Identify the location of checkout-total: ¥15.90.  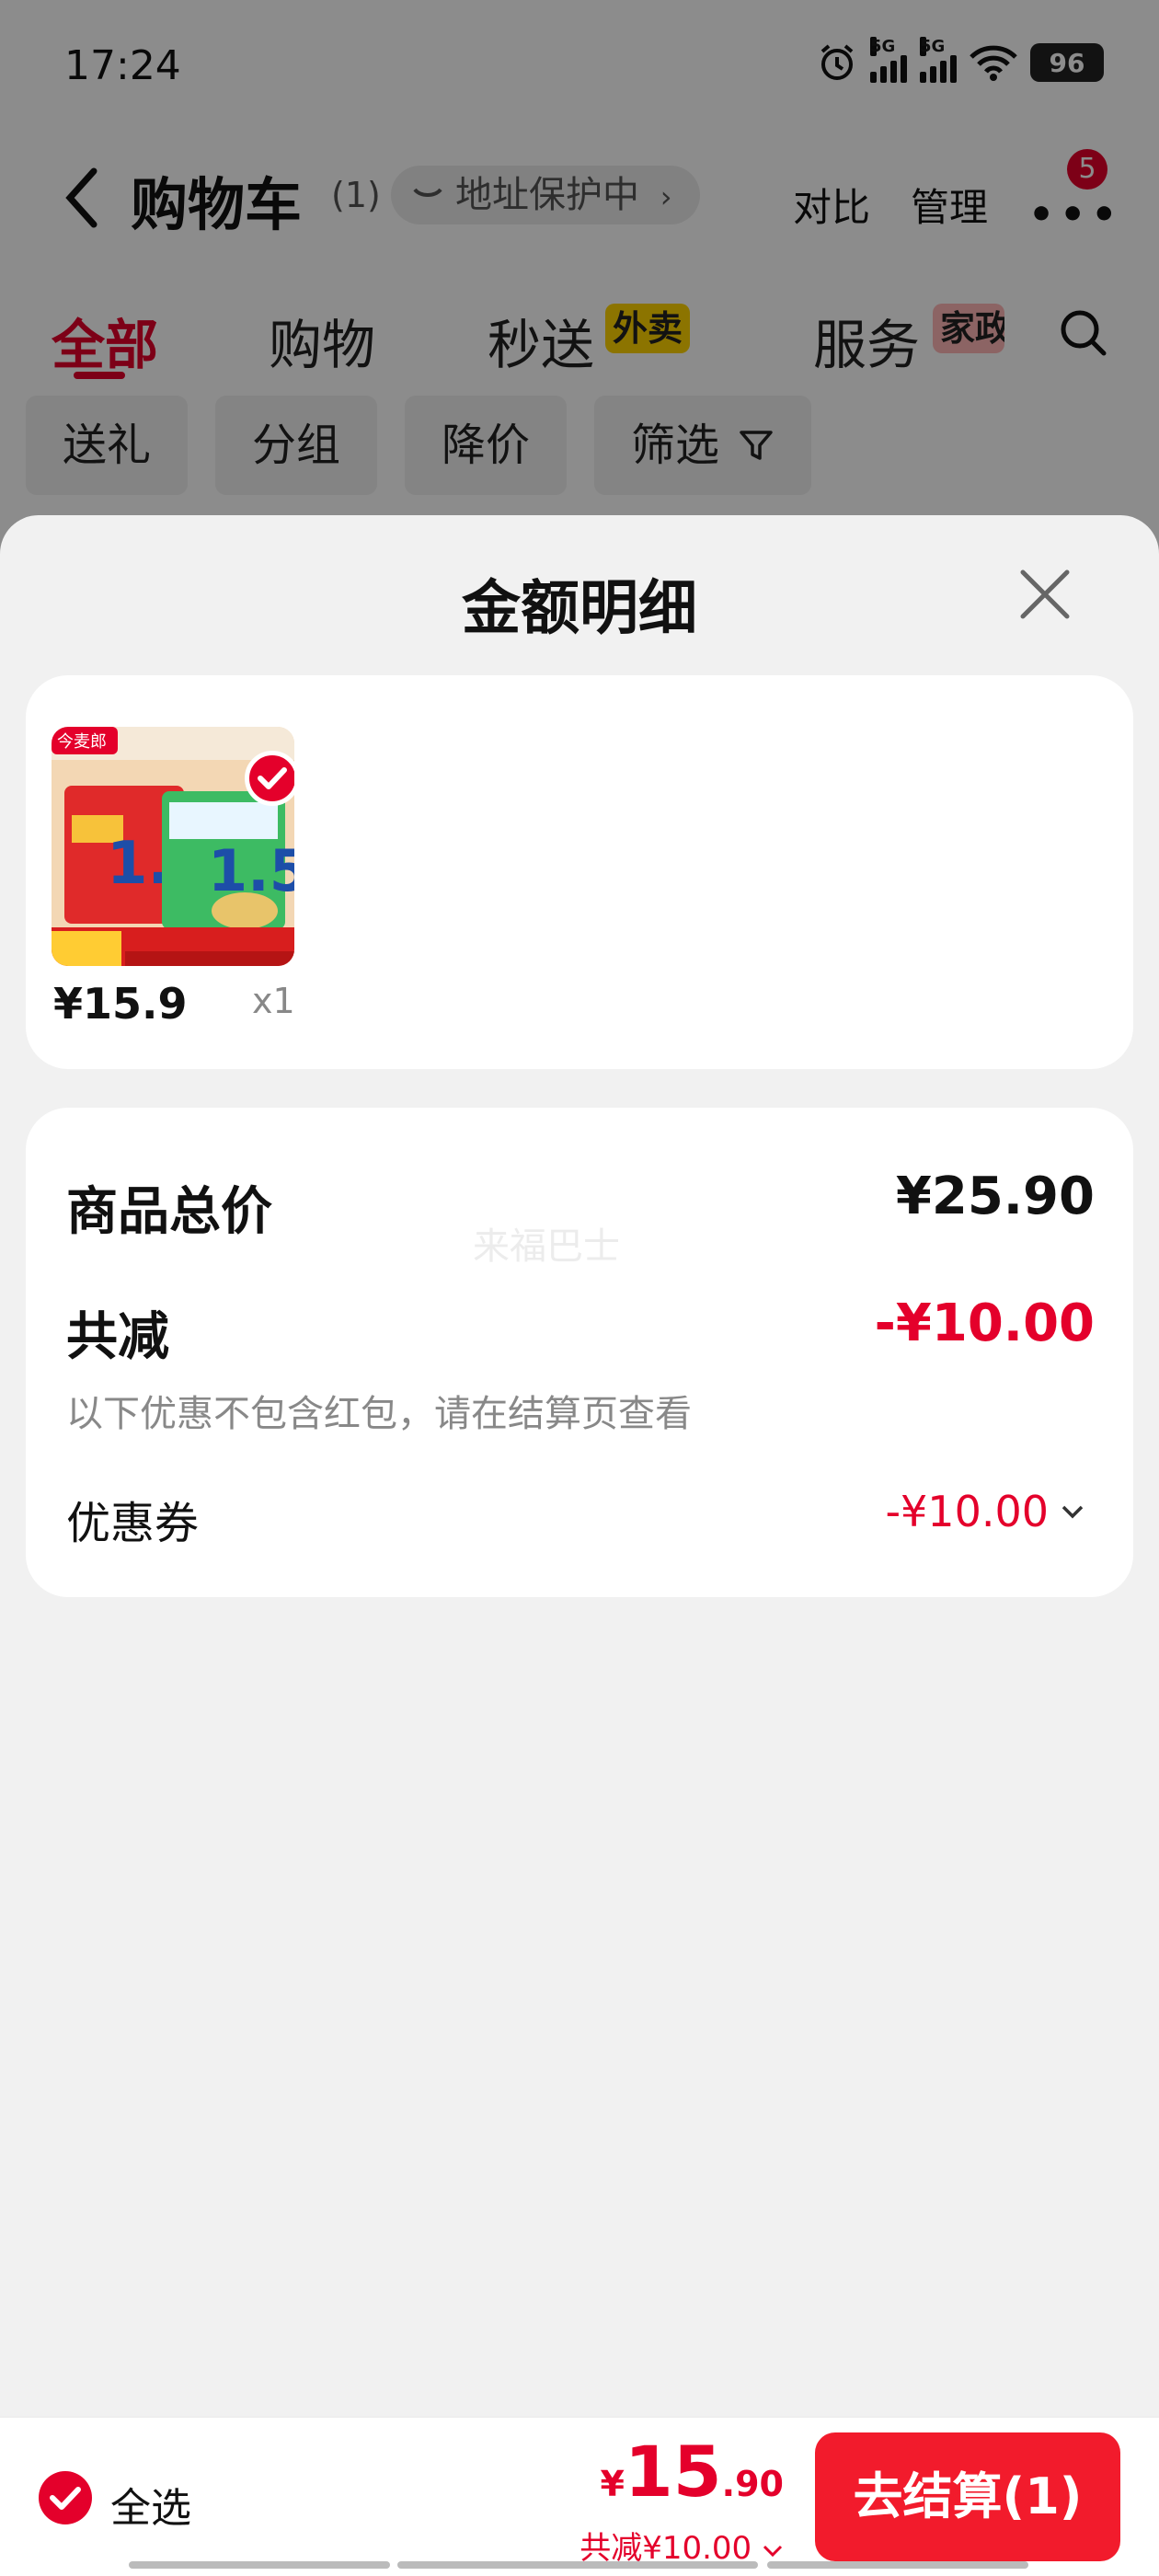
(692, 2472).